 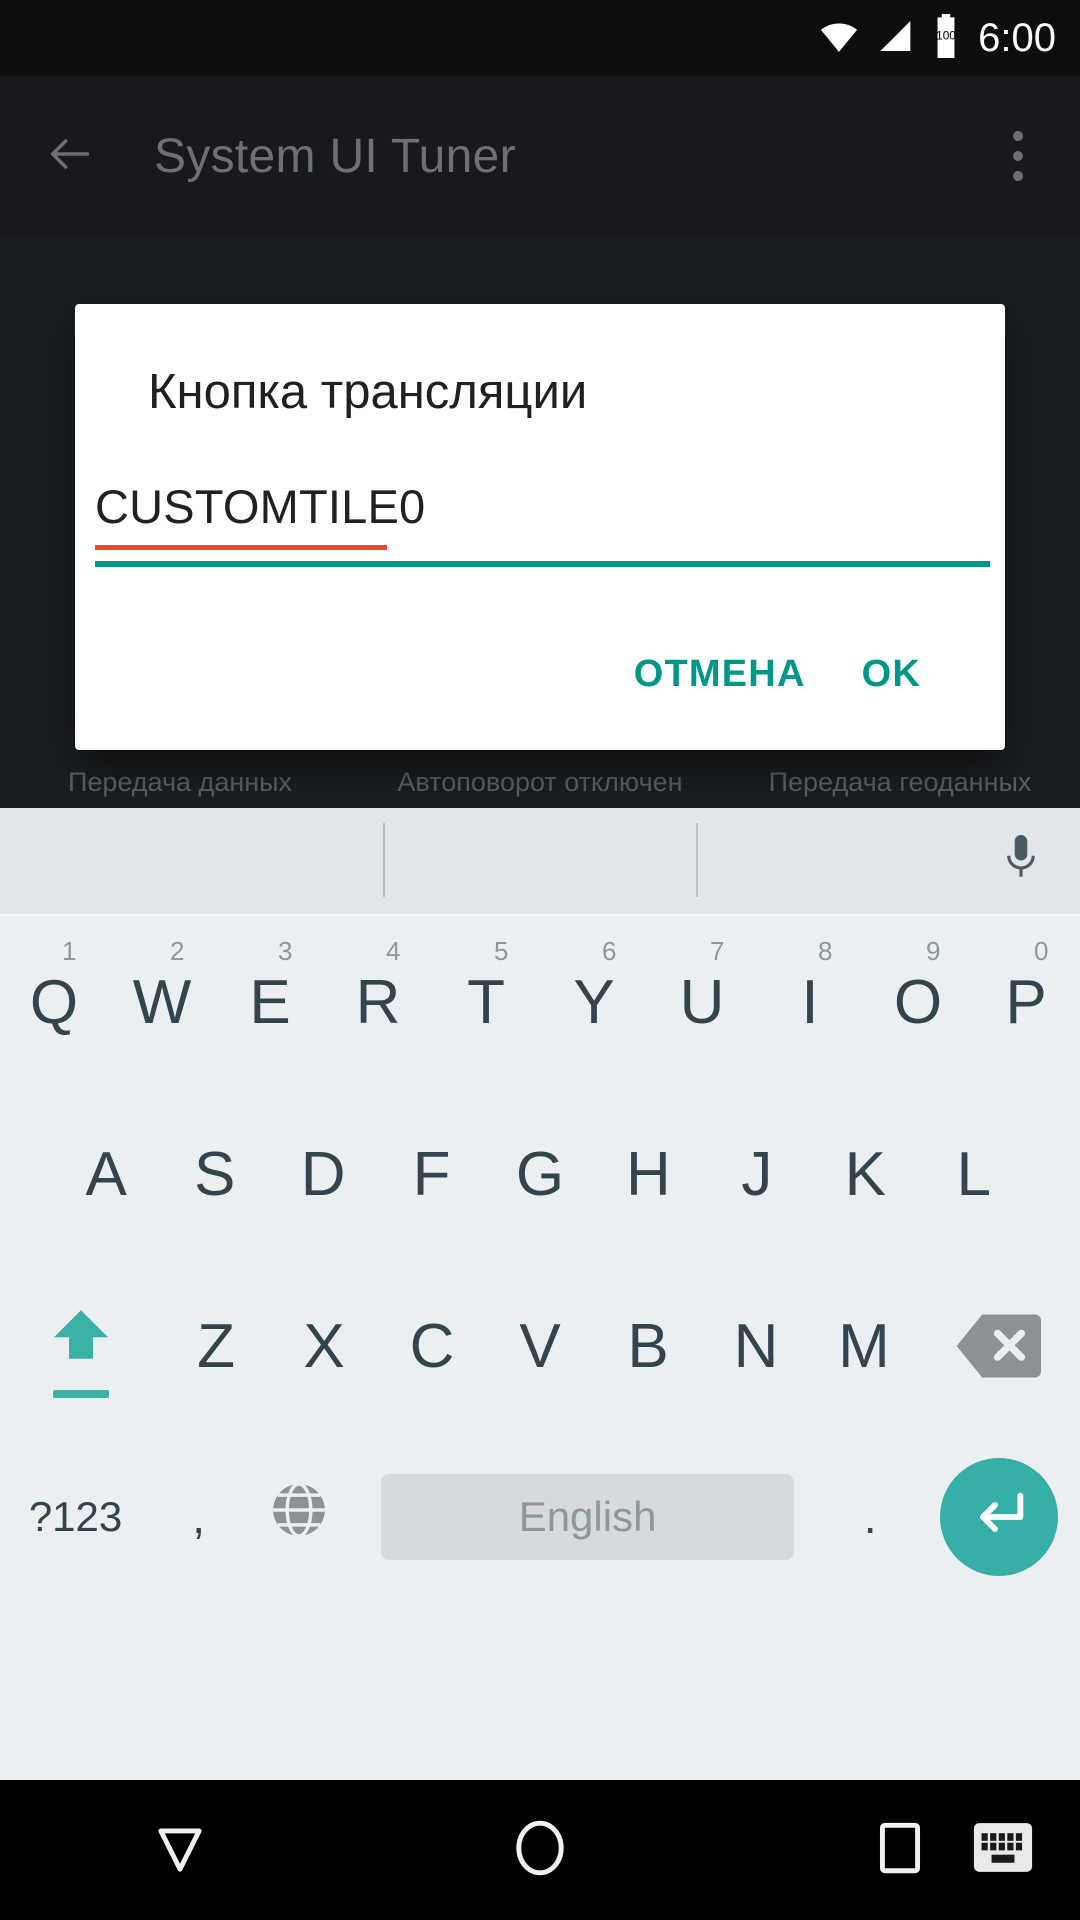 I want to click on shift-key, so click(x=81, y=1346).